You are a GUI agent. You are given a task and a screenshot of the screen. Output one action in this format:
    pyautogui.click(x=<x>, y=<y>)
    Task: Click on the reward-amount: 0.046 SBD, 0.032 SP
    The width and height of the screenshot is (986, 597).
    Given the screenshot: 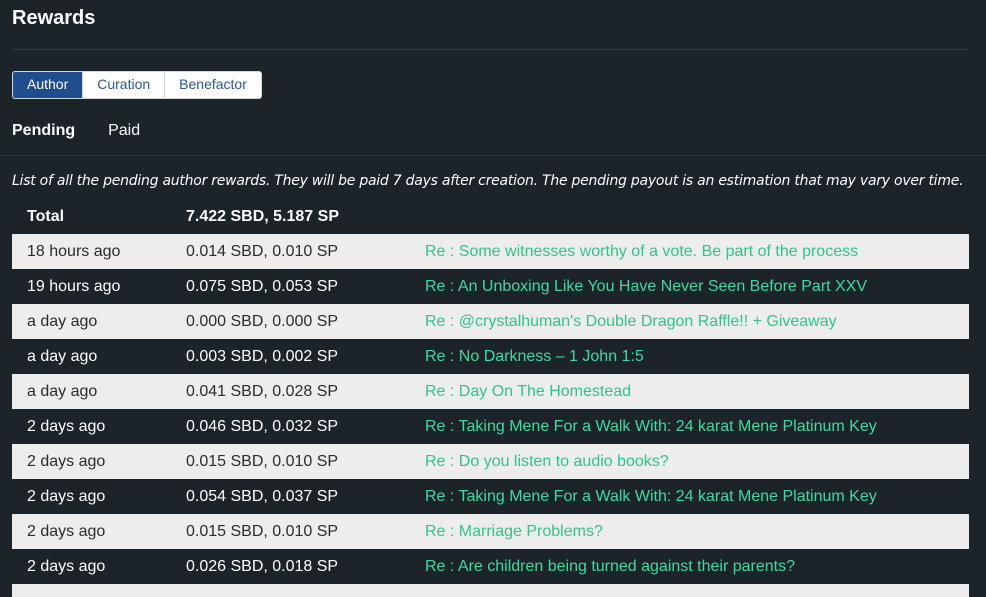 What is the action you would take?
    pyautogui.click(x=262, y=426)
    